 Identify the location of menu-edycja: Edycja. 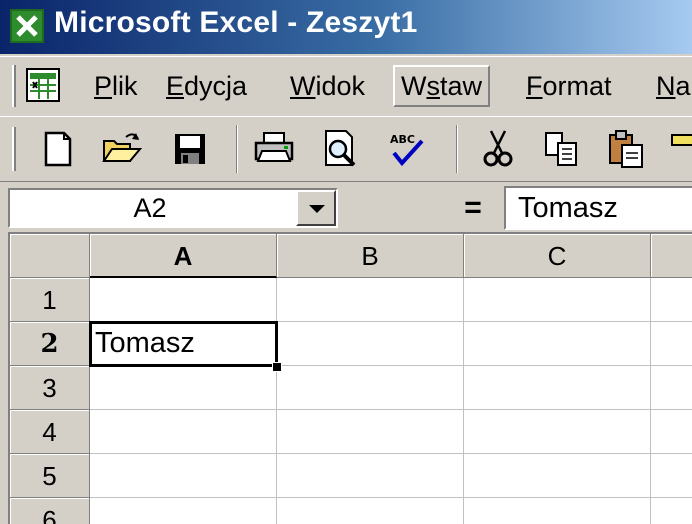
(206, 86).